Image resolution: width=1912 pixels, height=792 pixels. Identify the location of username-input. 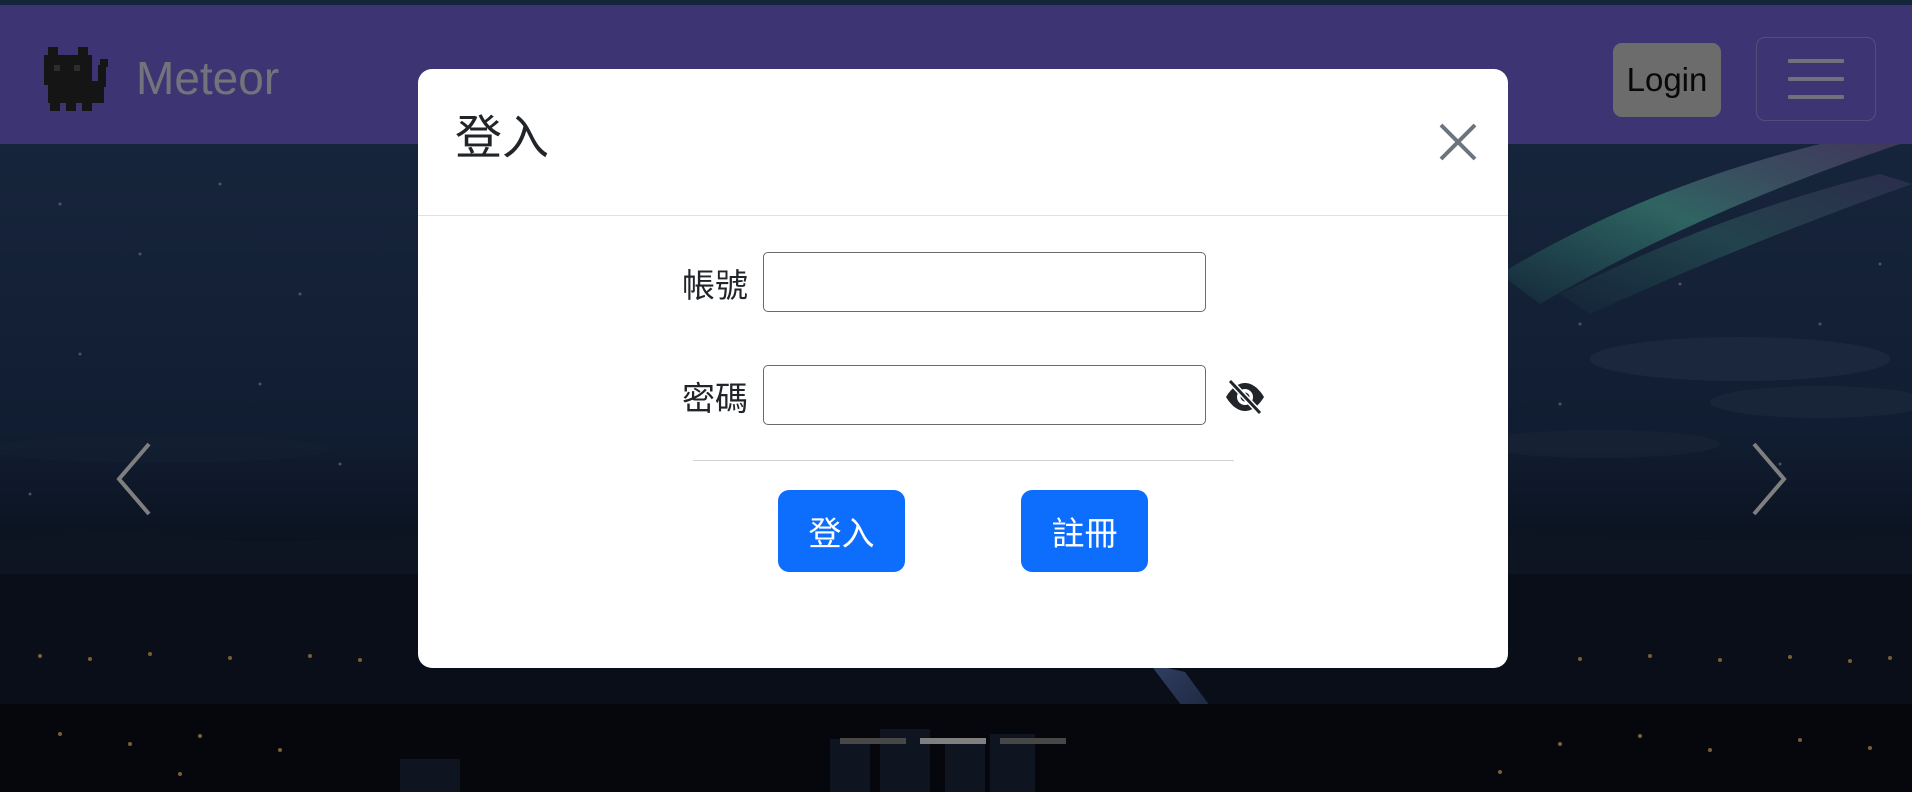
(984, 282).